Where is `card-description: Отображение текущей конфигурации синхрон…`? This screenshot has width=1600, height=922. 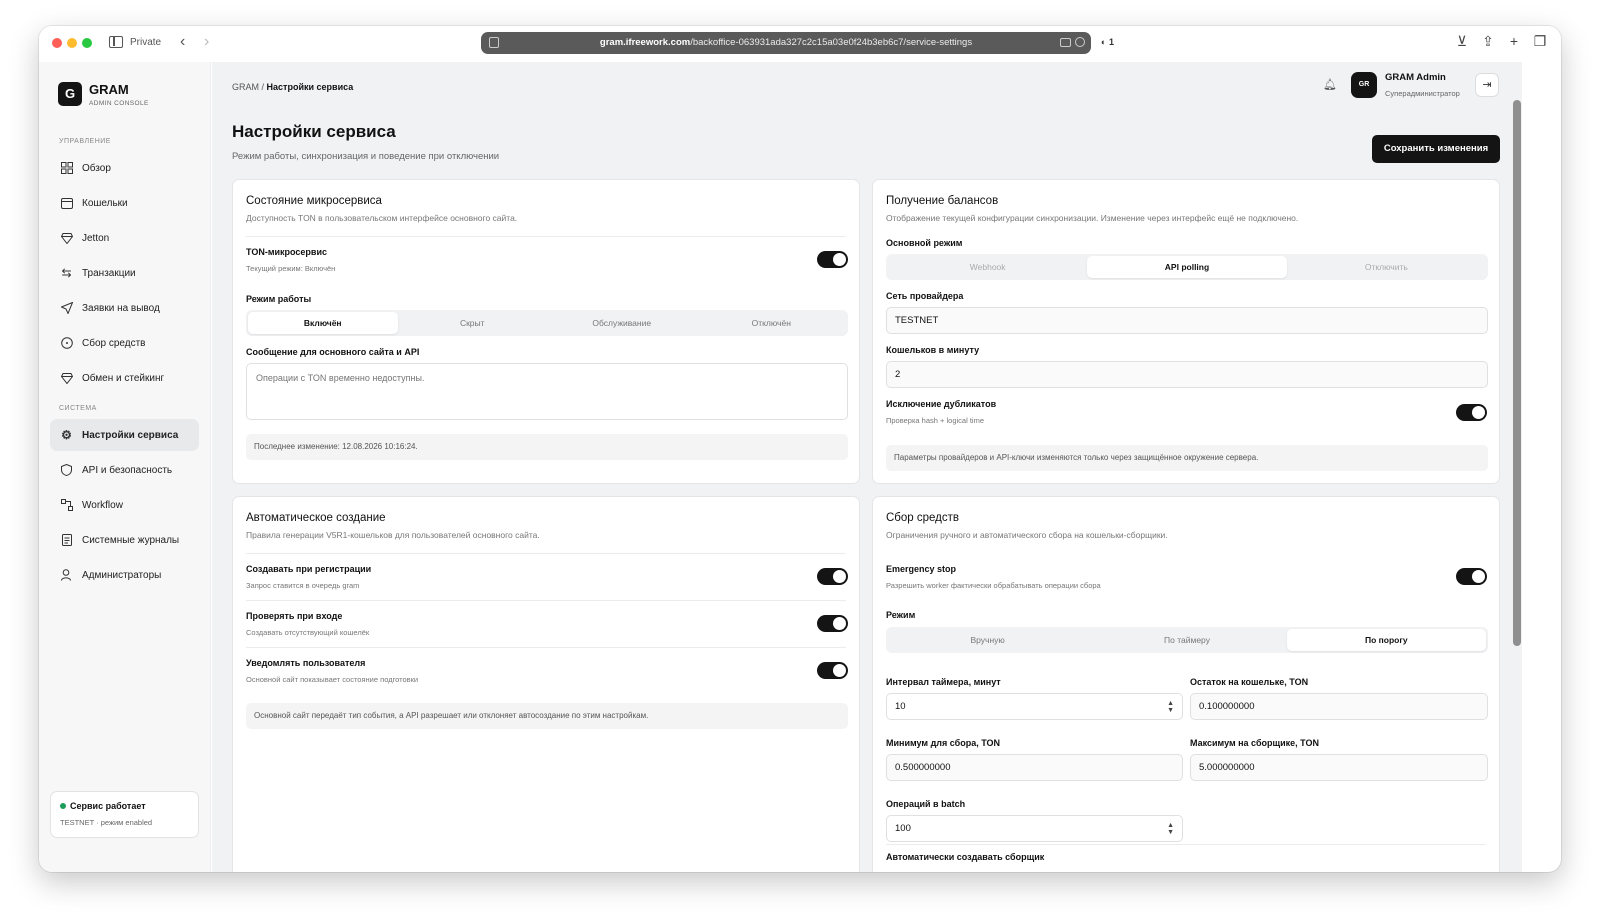
card-description: Отображение текущей конфигурации синхрон… is located at coordinates (1092, 218).